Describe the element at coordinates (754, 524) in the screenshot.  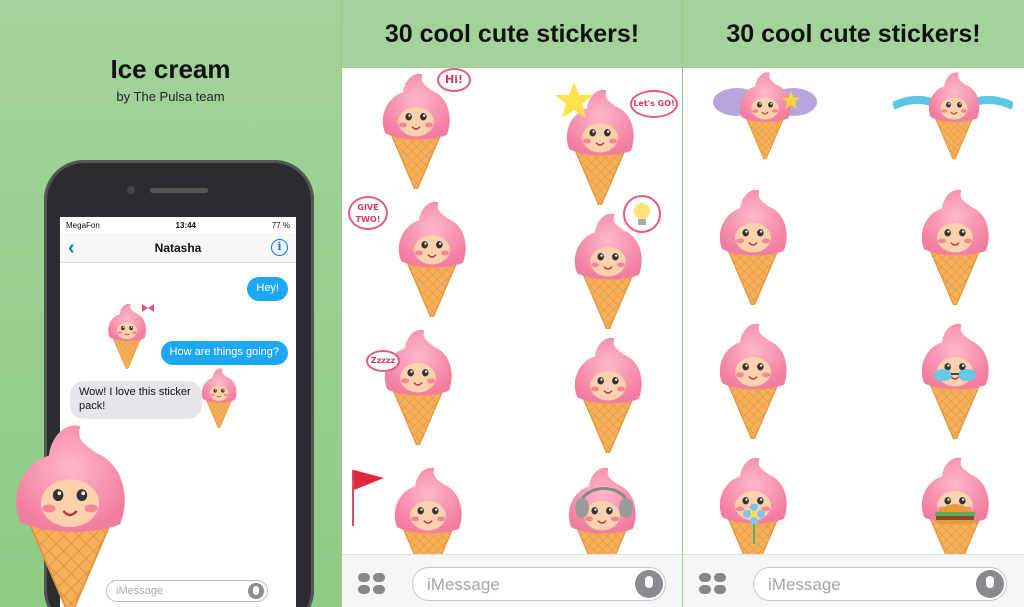
I see `flower-icon` at that location.